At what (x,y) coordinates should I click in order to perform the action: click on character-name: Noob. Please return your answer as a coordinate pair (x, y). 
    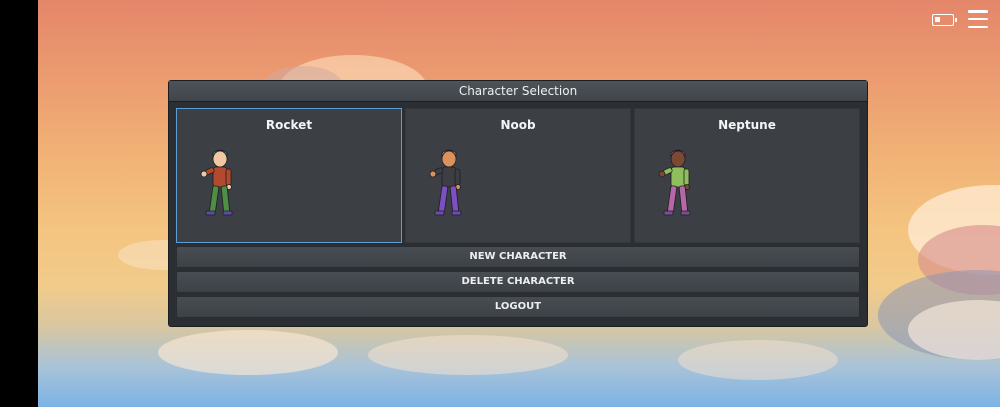
    Looking at the image, I should click on (518, 125).